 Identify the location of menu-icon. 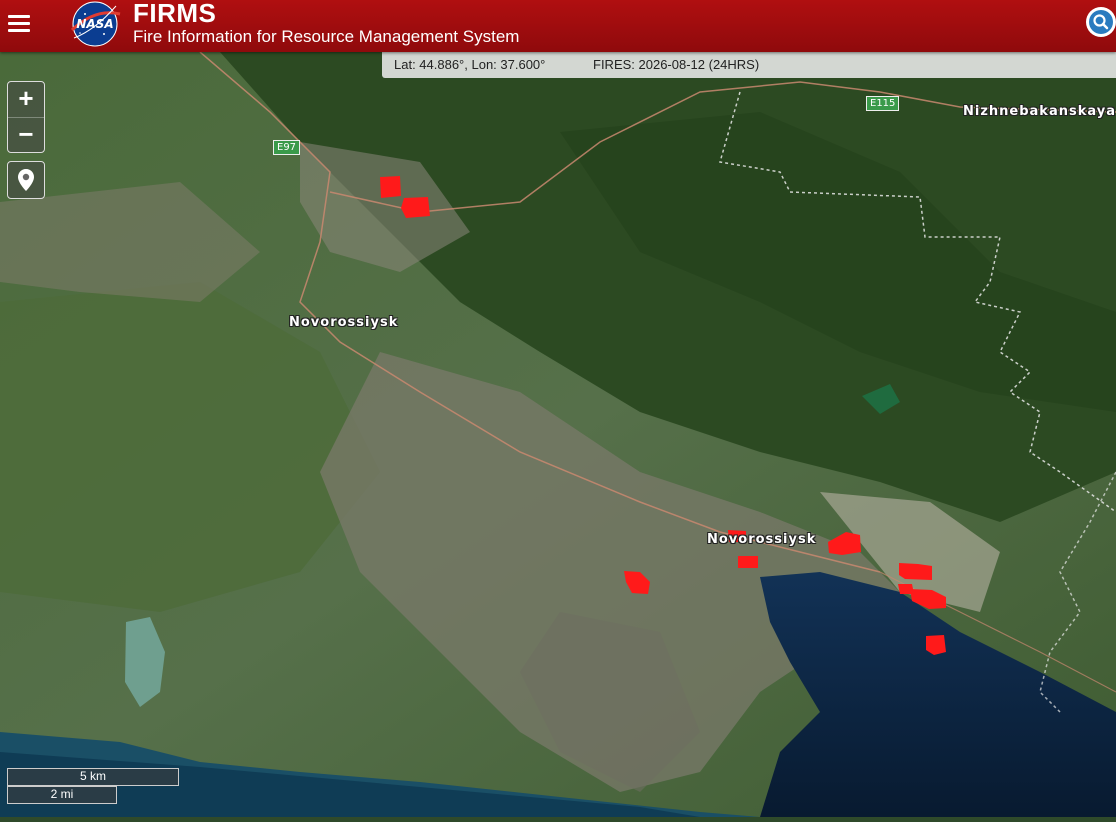
(19, 22).